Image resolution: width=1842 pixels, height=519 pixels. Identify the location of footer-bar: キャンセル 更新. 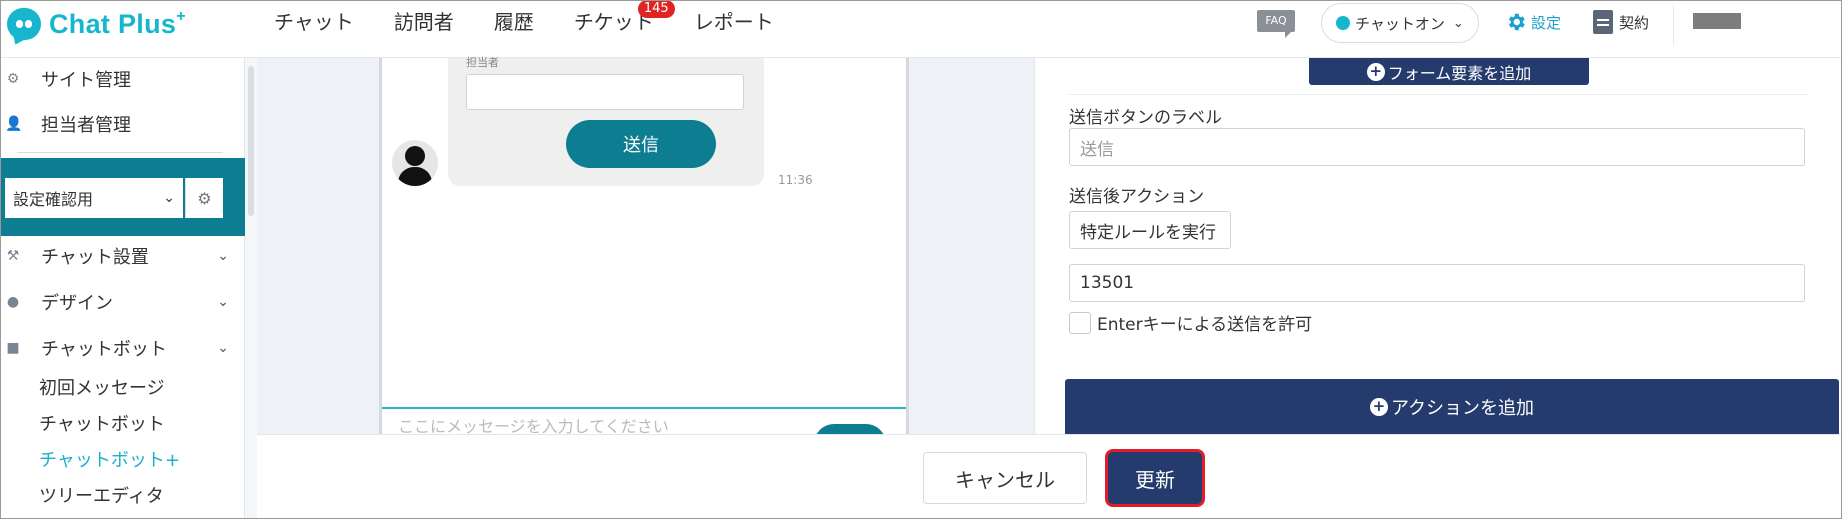
(1049, 476).